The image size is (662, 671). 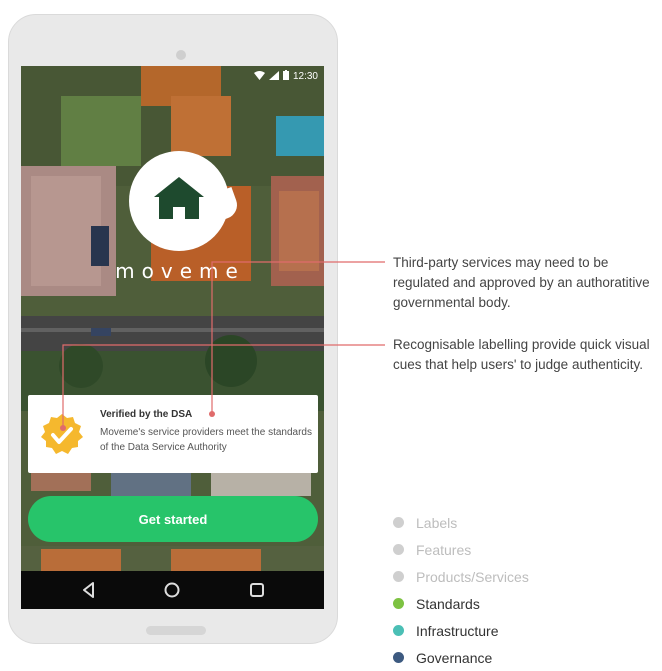 I want to click on status-time: 12:30, so click(x=305, y=76).